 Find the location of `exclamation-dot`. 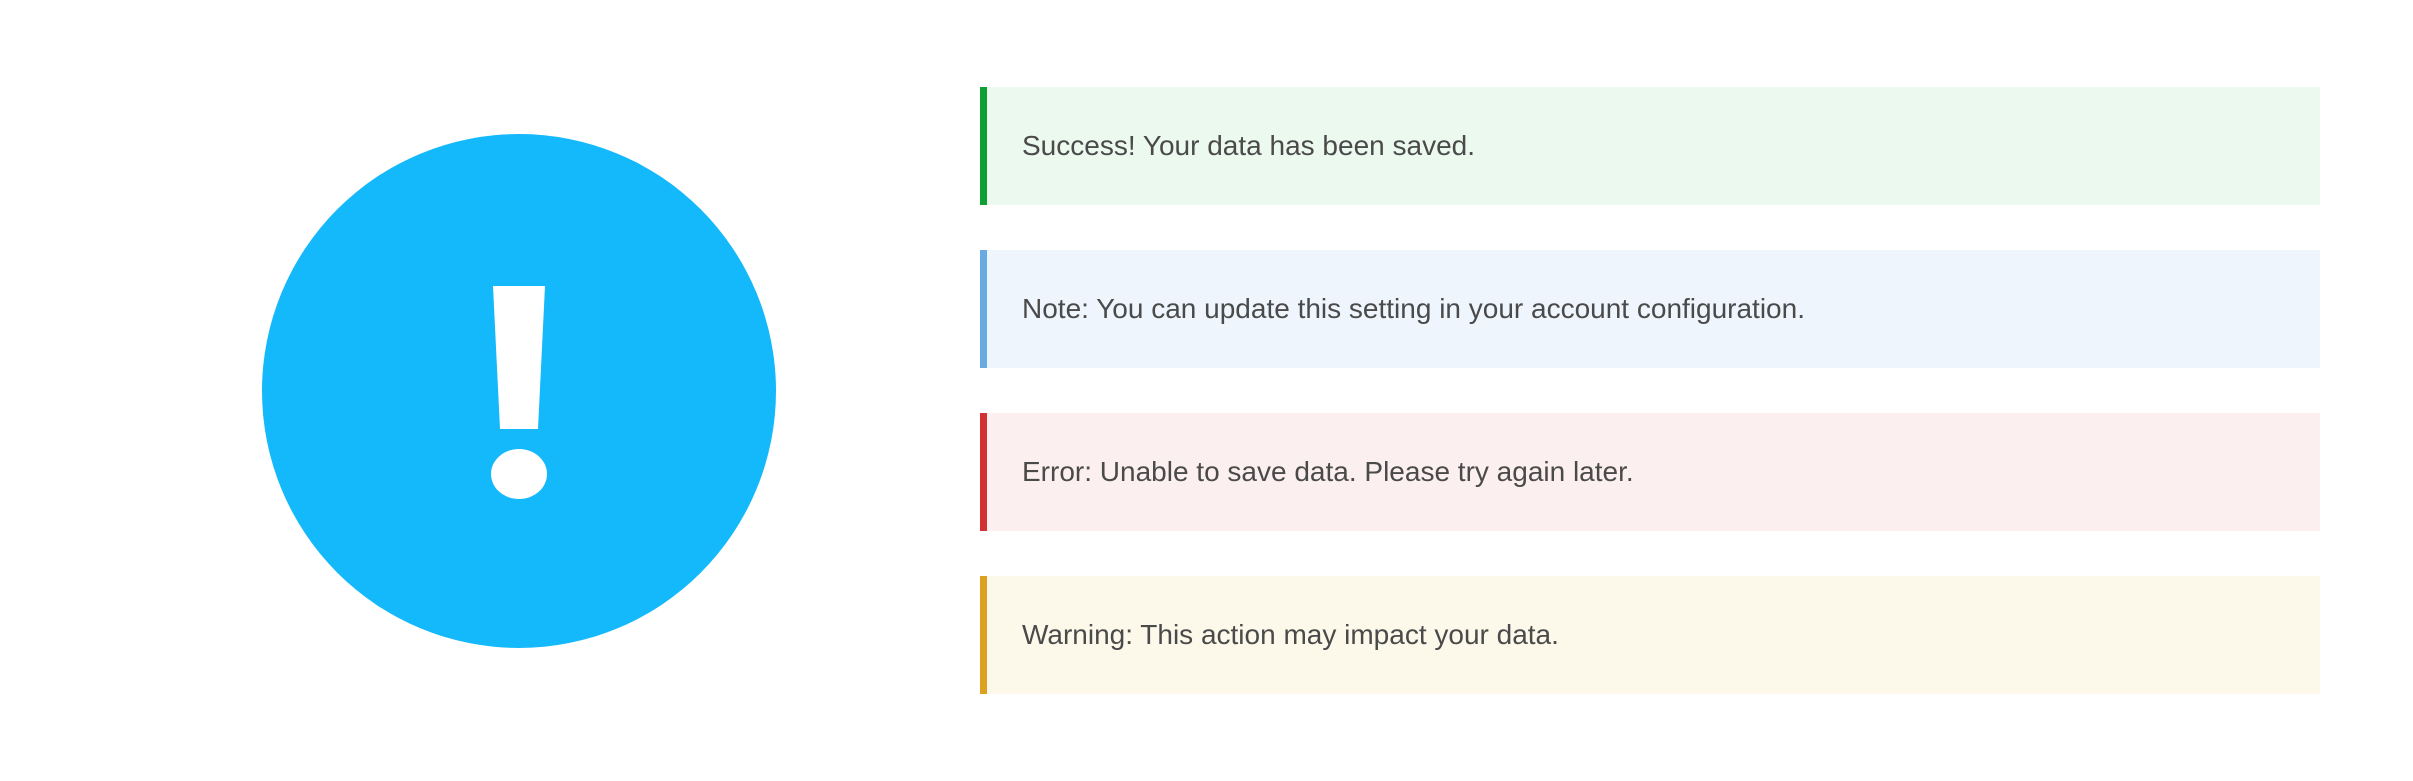

exclamation-dot is located at coordinates (519, 474).